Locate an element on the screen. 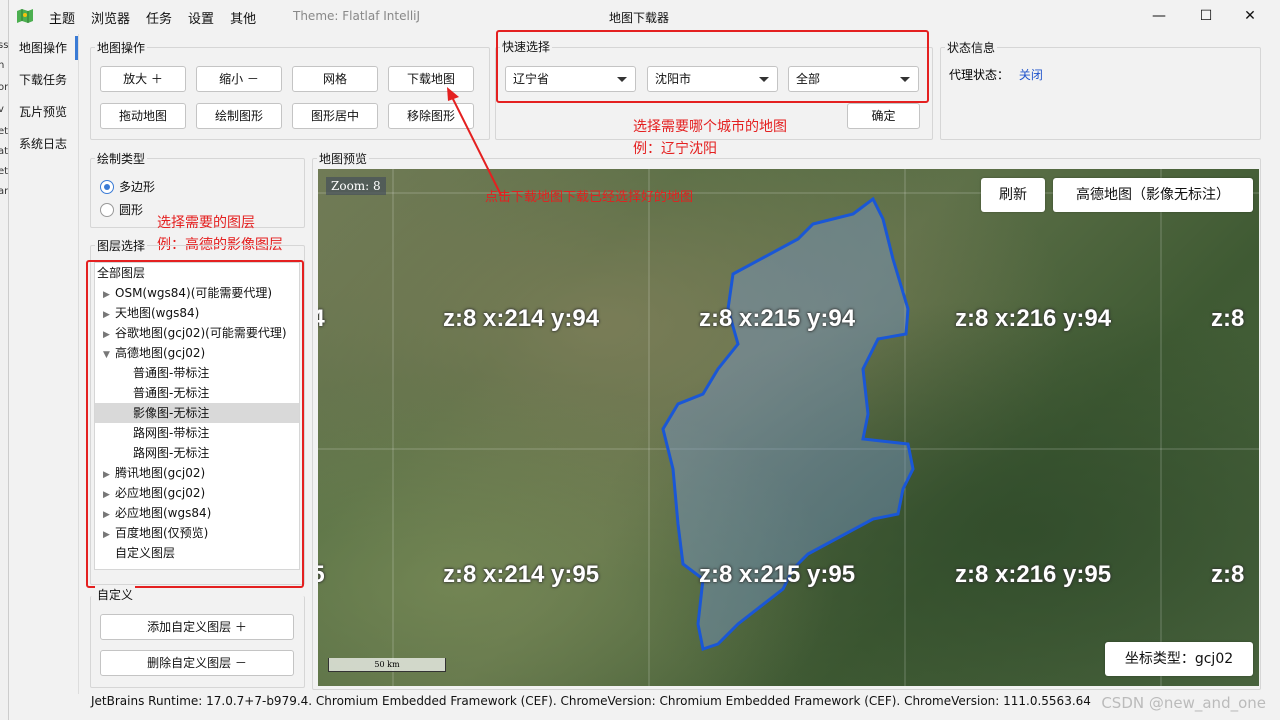 The image size is (1280, 720). menu-item-theme: 主题 is located at coordinates (62, 17).